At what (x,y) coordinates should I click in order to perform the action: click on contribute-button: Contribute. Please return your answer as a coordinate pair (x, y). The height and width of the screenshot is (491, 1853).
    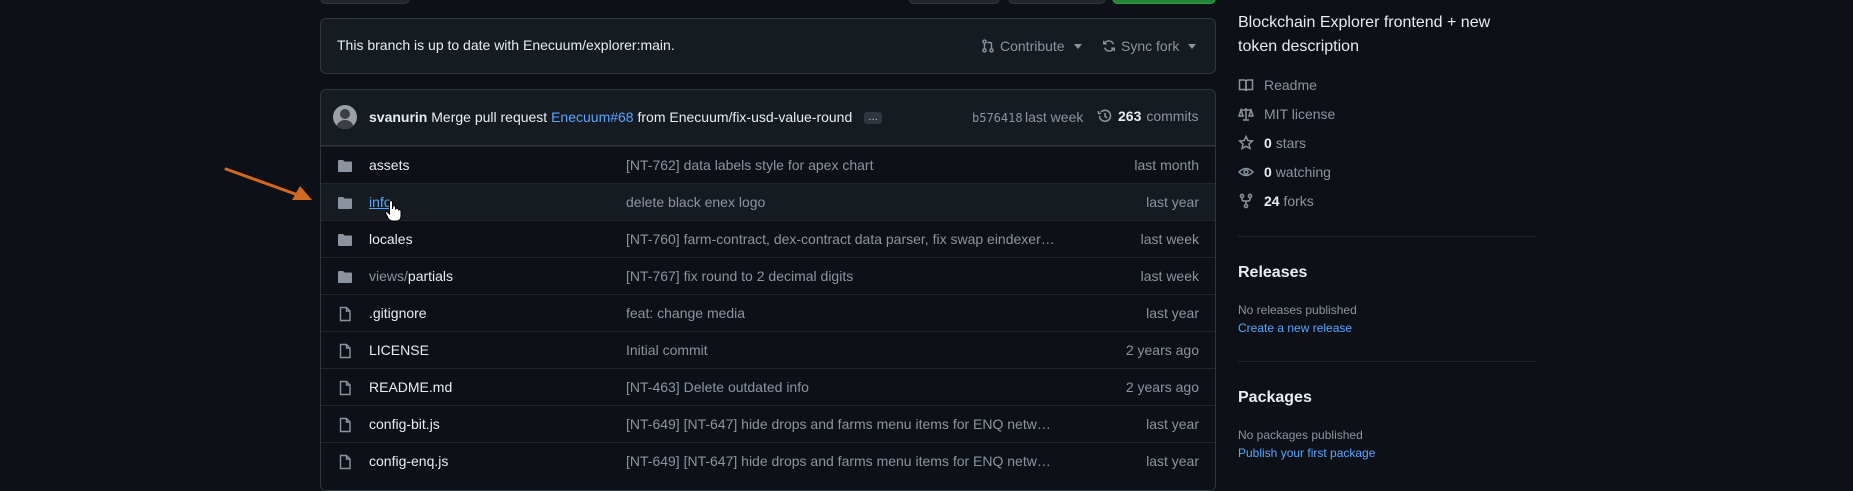
    Looking at the image, I should click on (1031, 46).